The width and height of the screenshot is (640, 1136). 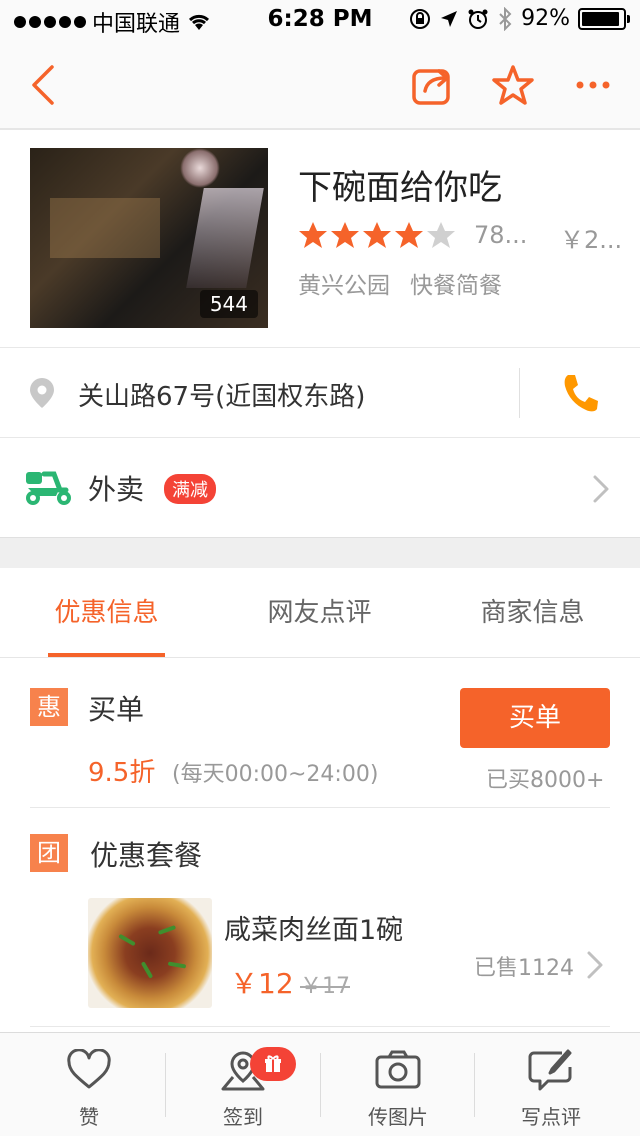 I want to click on address-text: 关山路67号(近国权东路), so click(x=222, y=397).